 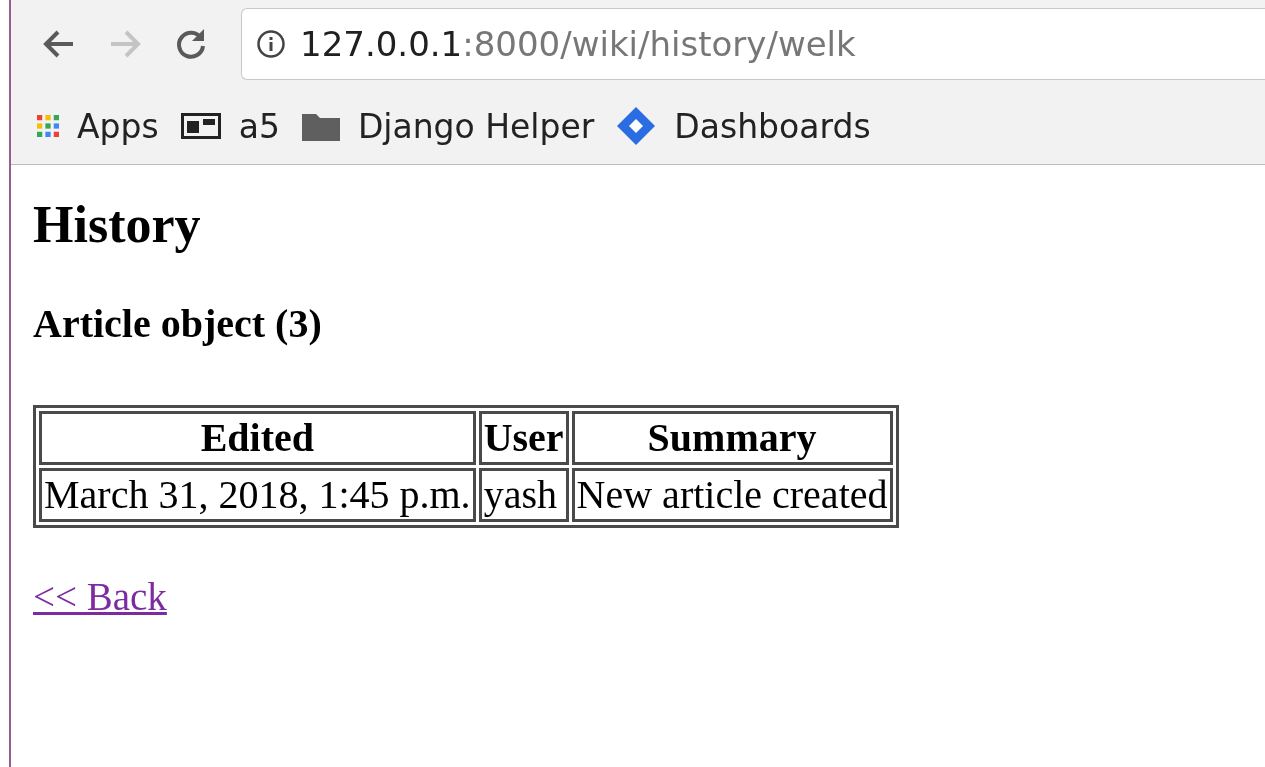 I want to click on page-subtitle: Article object (3), so click(x=178, y=323).